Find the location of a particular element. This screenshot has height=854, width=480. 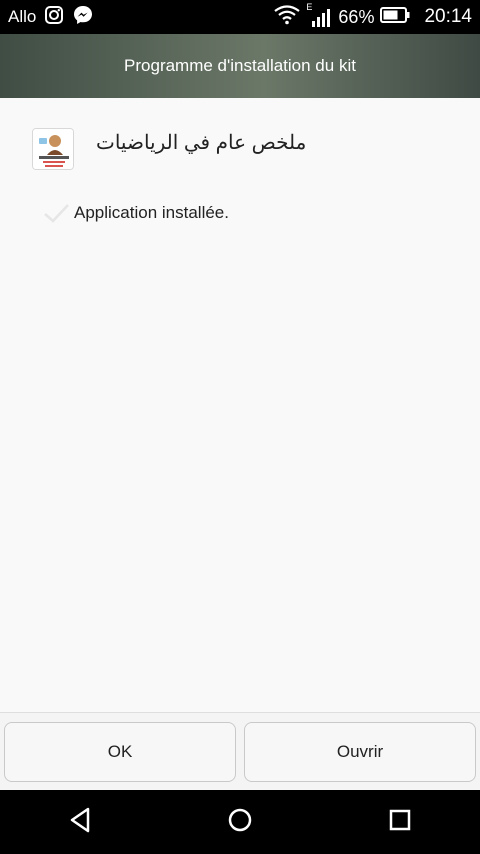

ok-button-label: OK is located at coordinates (120, 751).